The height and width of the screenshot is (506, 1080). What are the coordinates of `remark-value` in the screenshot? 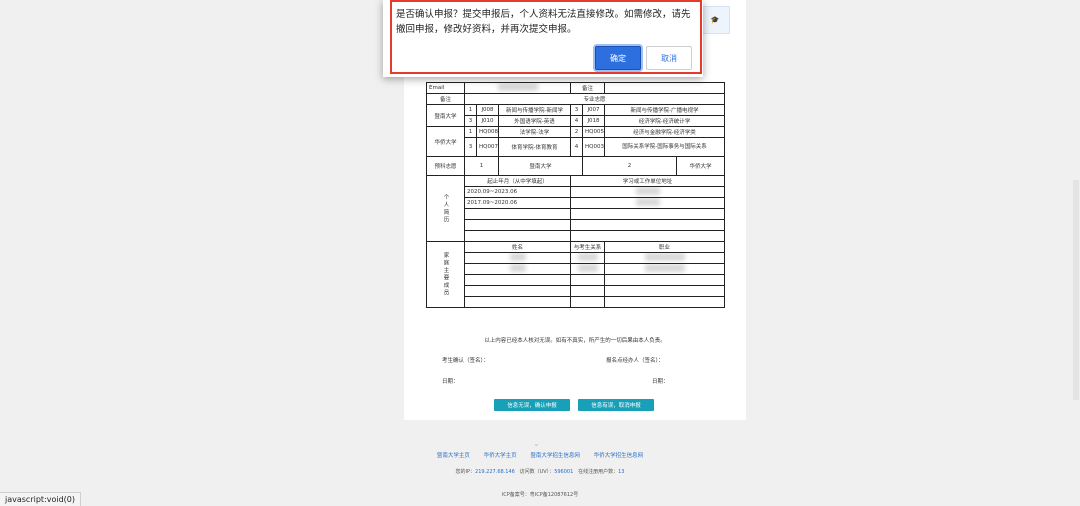 It's located at (665, 88).